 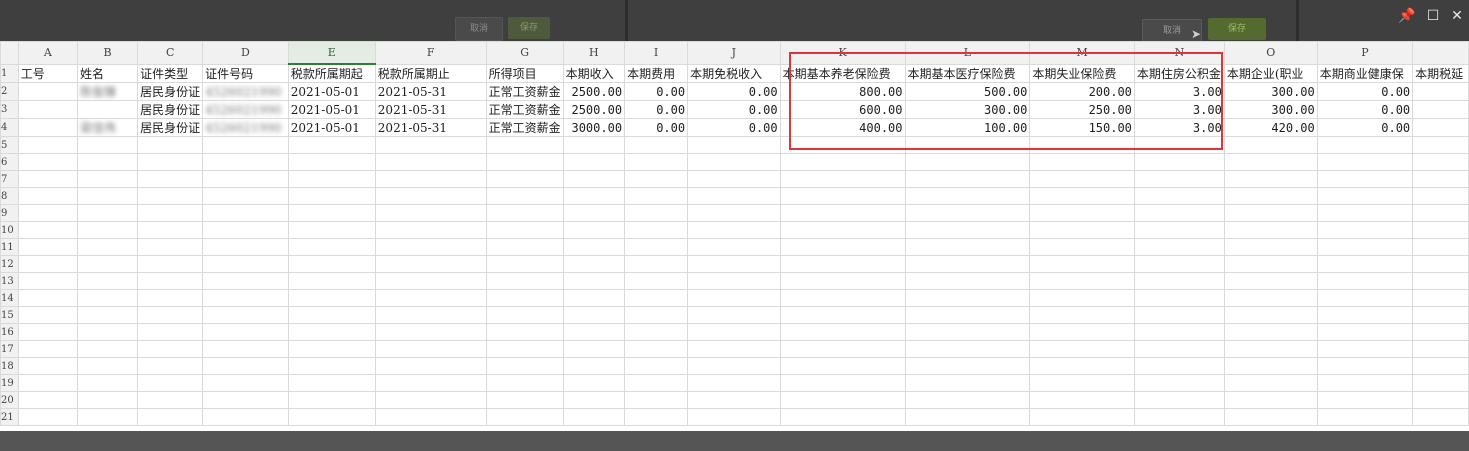 What do you see at coordinates (9, 315) in the screenshot?
I see `row-header: 15` at bounding box center [9, 315].